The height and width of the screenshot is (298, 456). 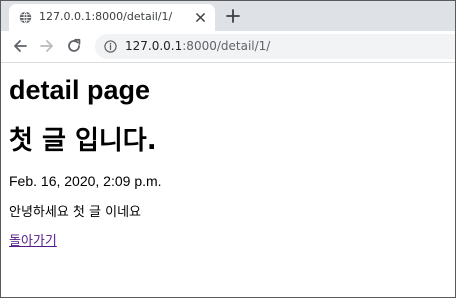 I want to click on url-host: 127.0.0.1, so click(x=154, y=46).